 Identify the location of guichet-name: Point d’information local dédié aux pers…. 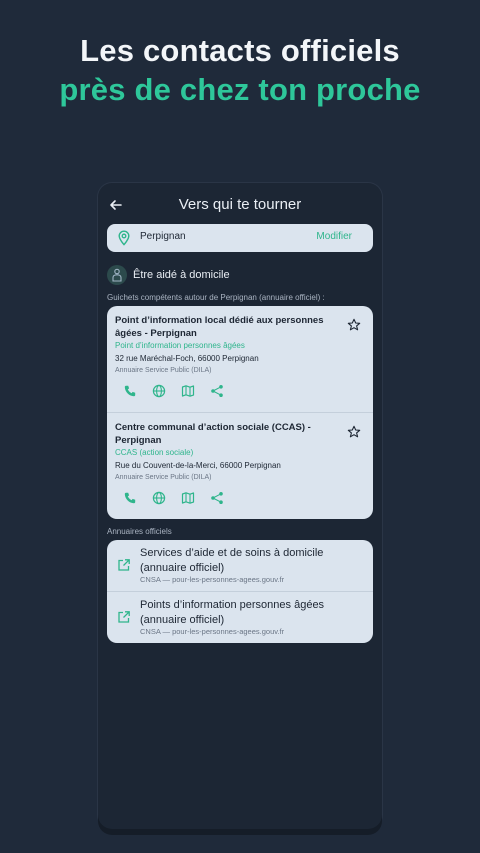
(219, 327).